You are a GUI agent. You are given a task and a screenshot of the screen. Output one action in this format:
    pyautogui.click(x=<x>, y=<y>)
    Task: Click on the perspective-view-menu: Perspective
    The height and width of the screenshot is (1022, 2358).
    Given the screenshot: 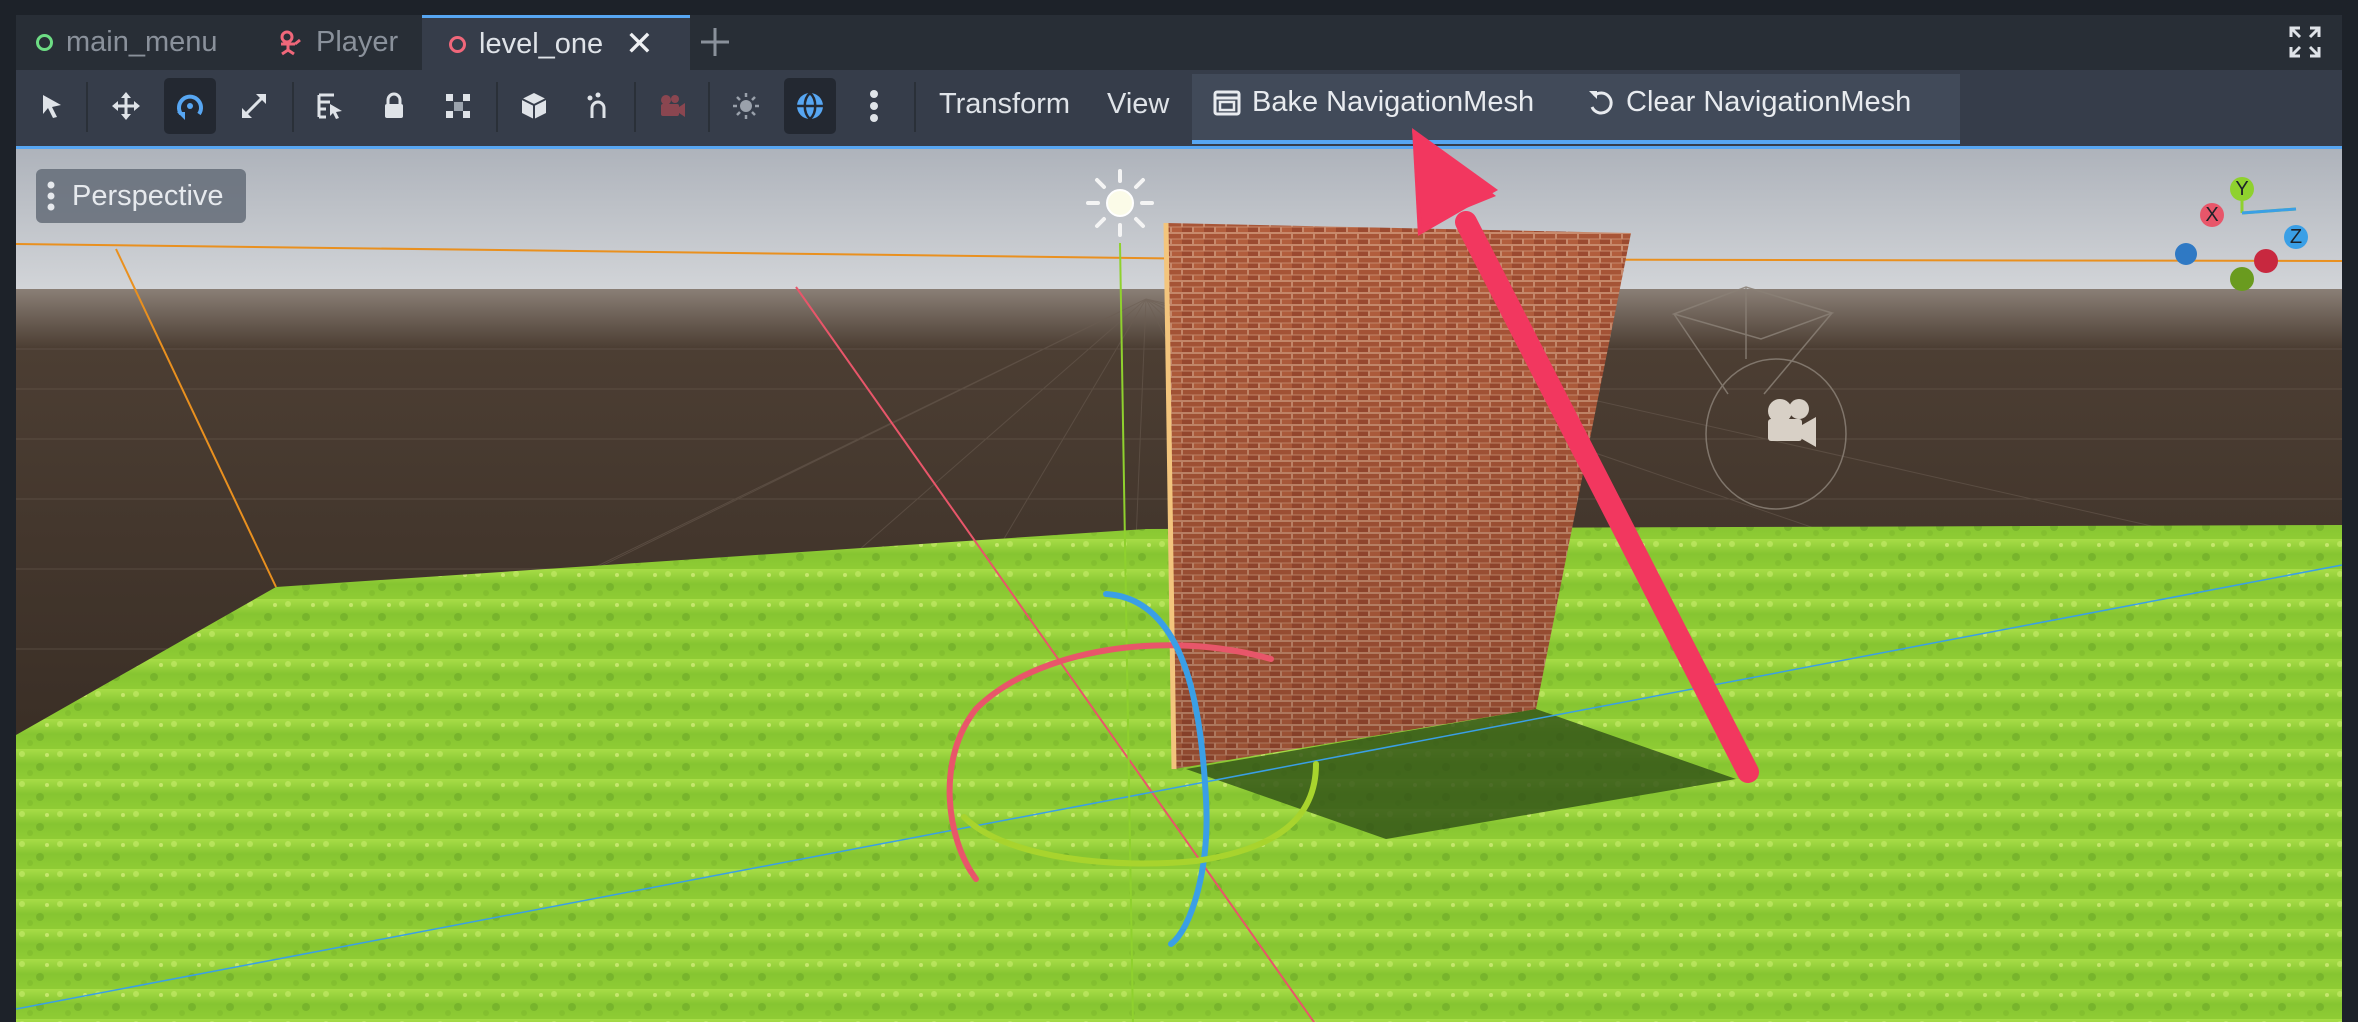 What is the action you would take?
    pyautogui.click(x=141, y=196)
    